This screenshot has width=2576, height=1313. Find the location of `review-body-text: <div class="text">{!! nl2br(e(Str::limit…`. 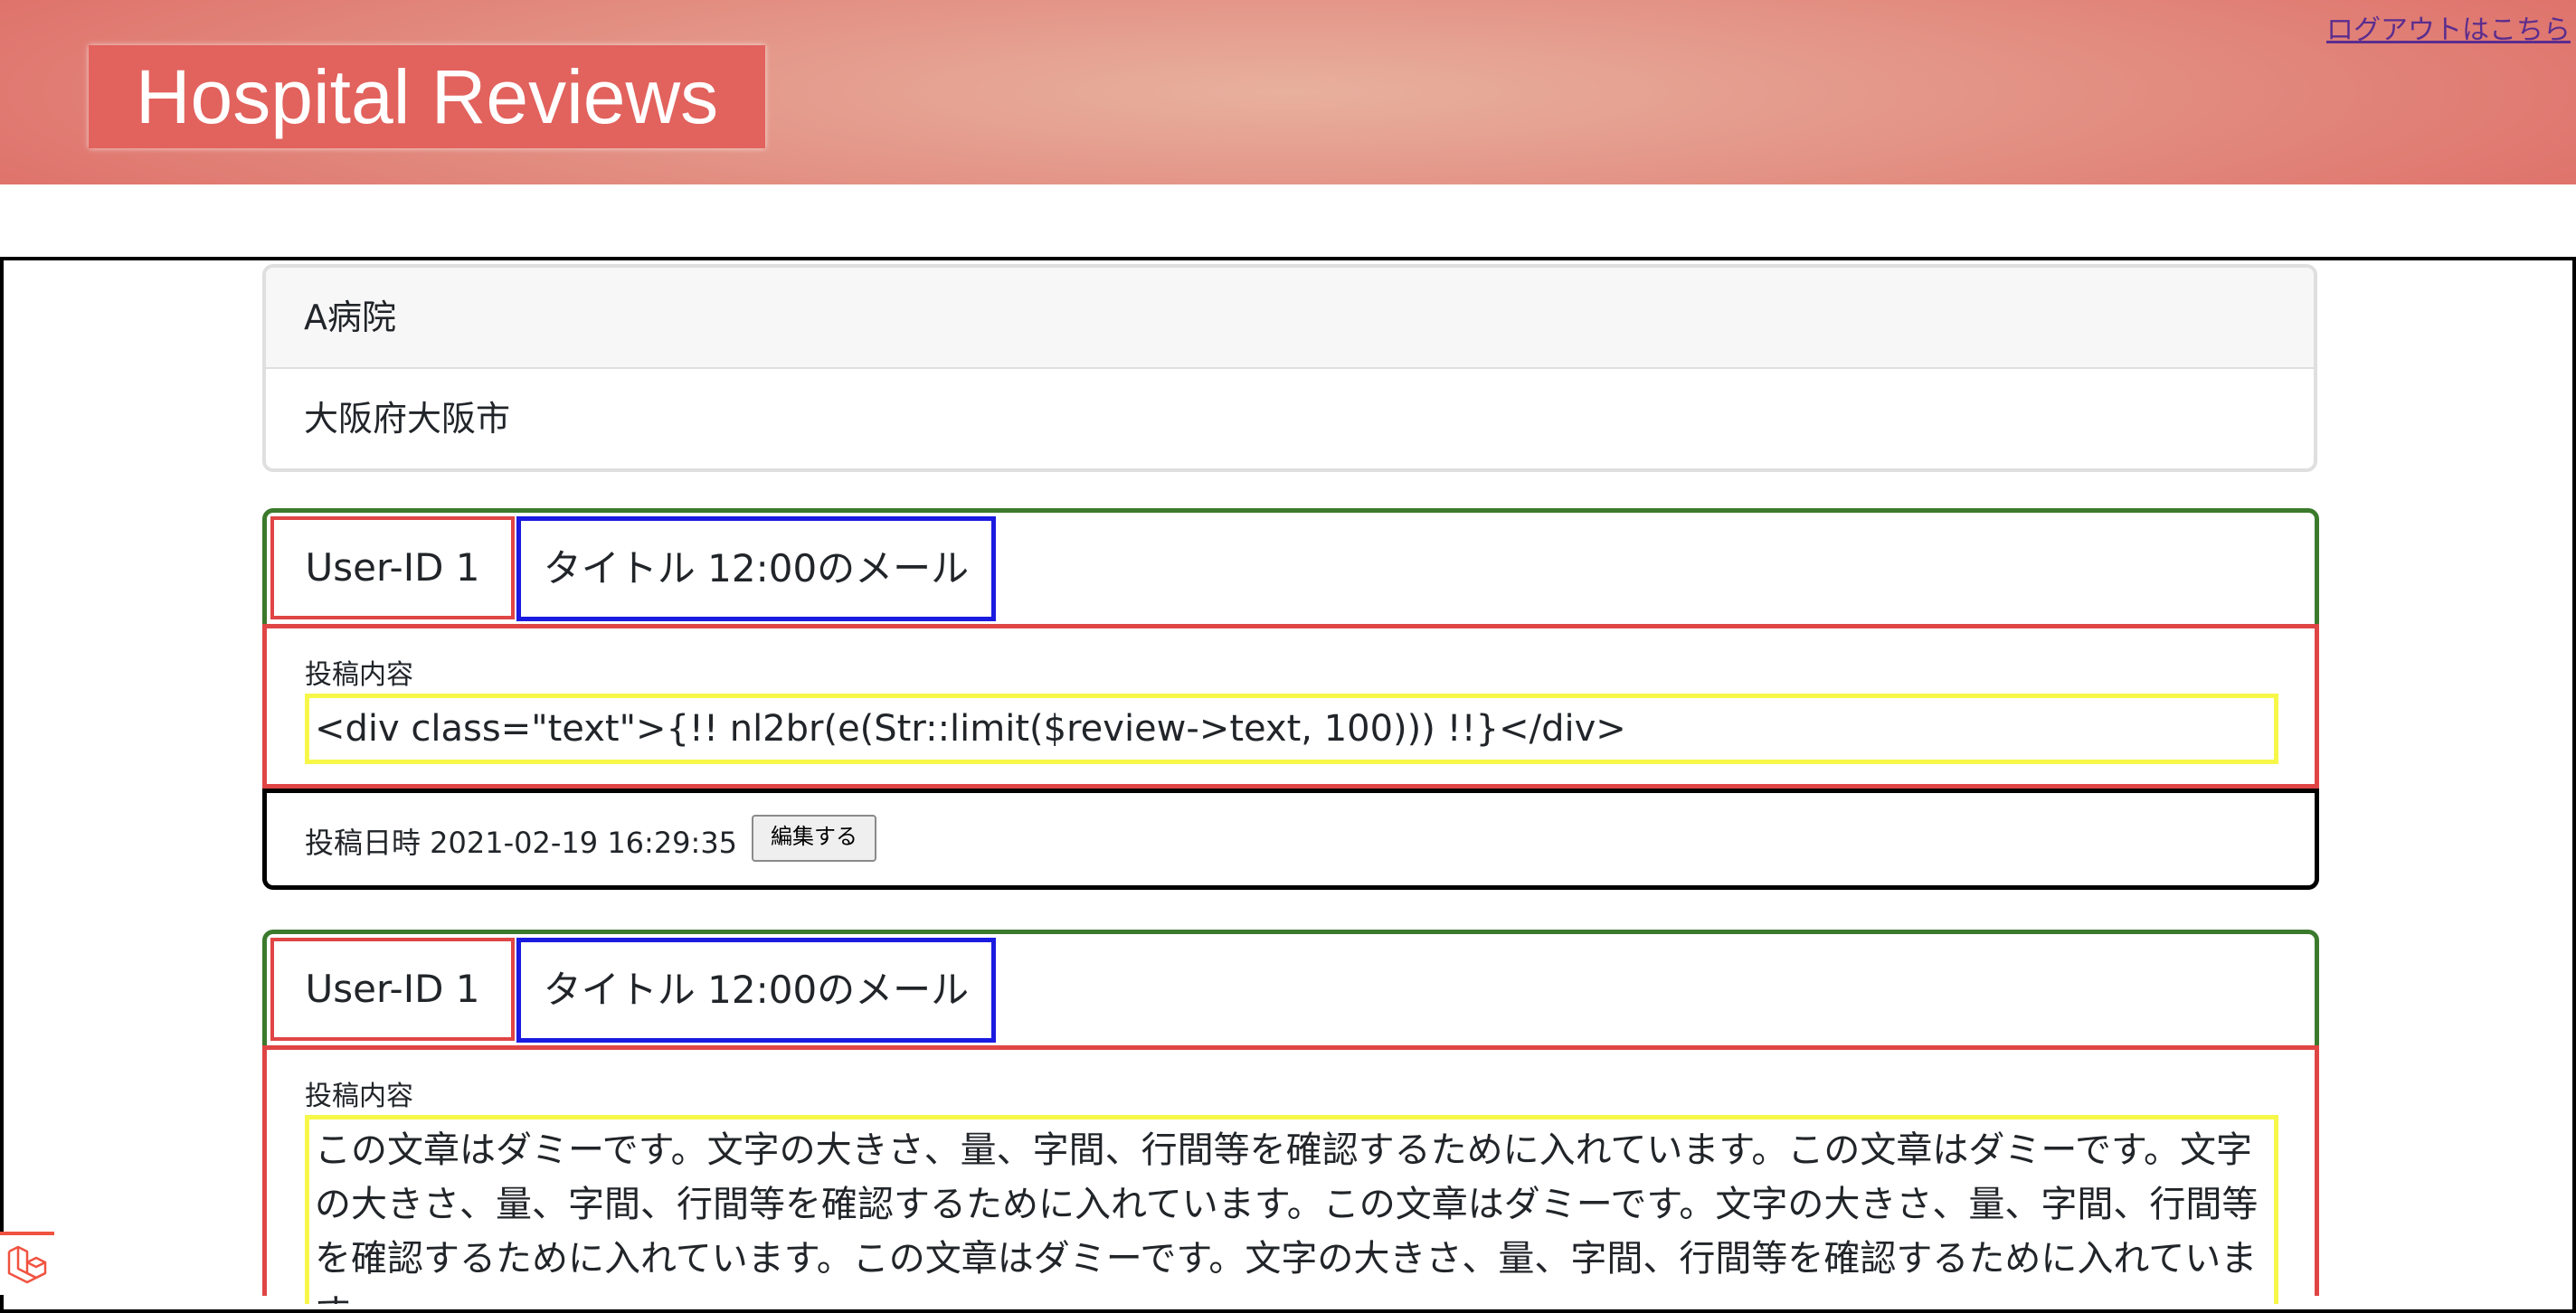

review-body-text: <div class="text">{!! nl2br(e(Str::limit… is located at coordinates (1292, 729).